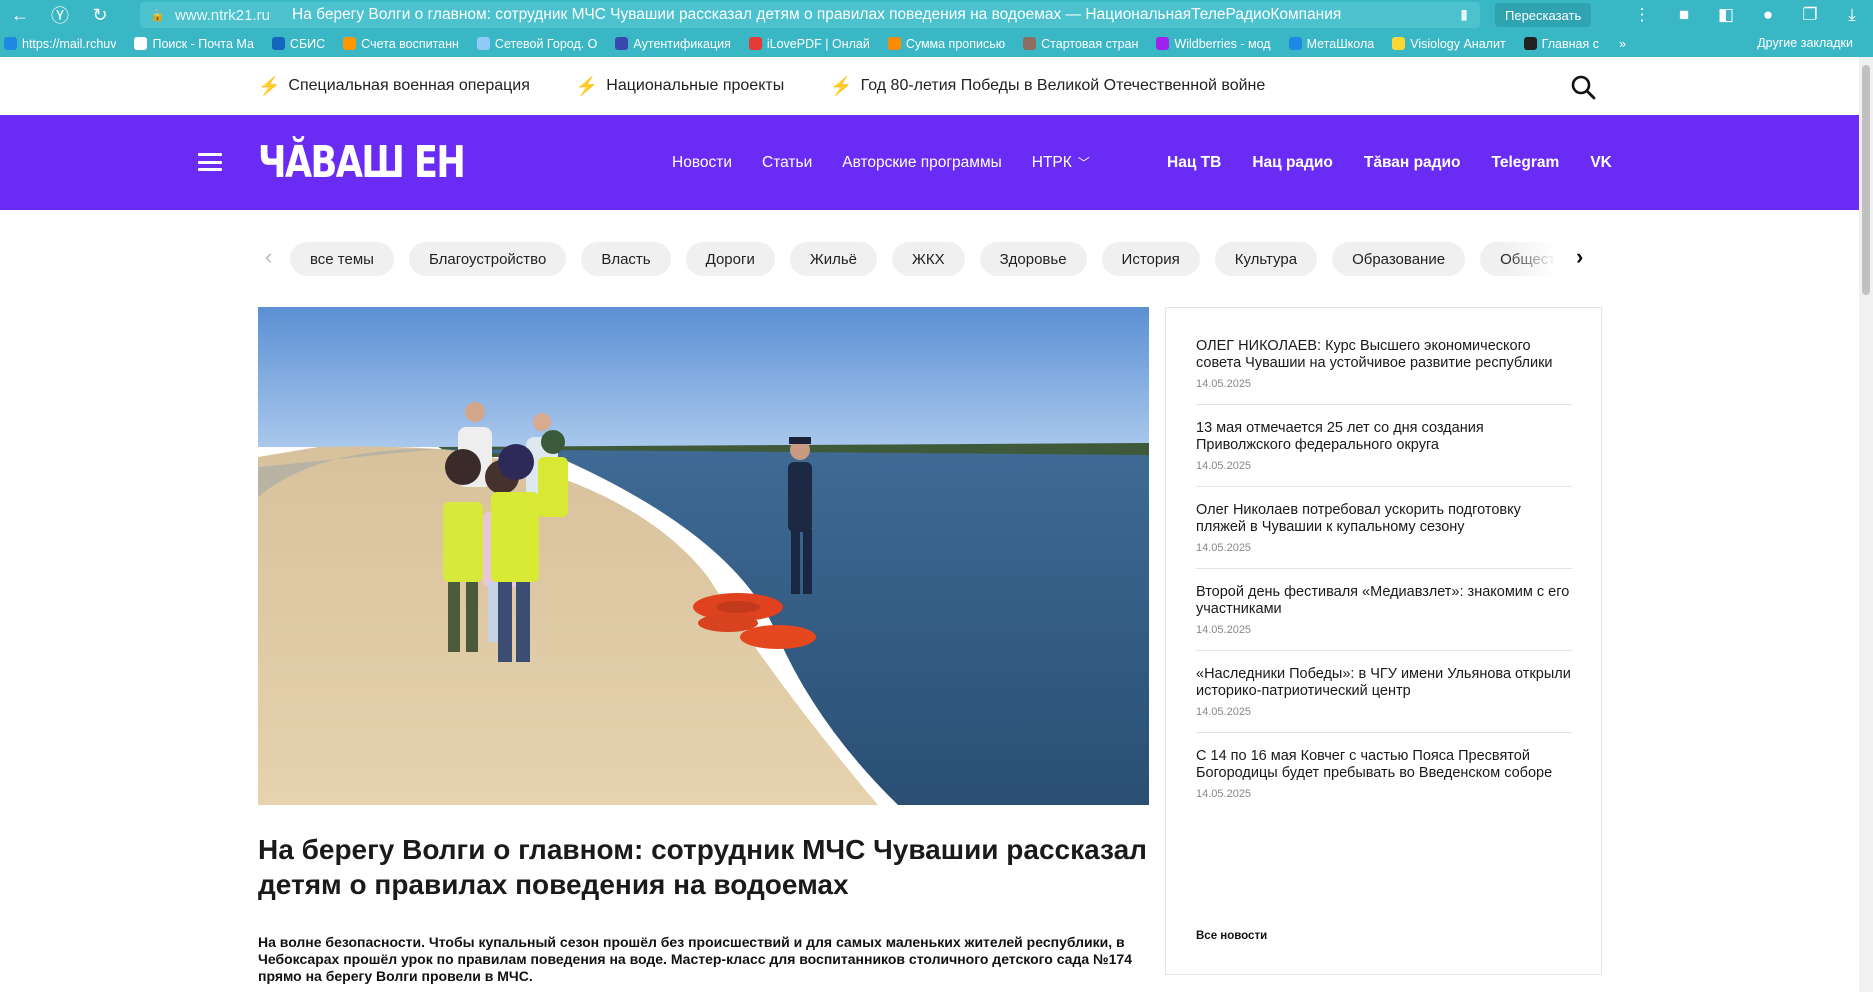  Describe the element at coordinates (1412, 163) in the screenshot. I see `nav-tavan-radio: Тăван радио` at that location.